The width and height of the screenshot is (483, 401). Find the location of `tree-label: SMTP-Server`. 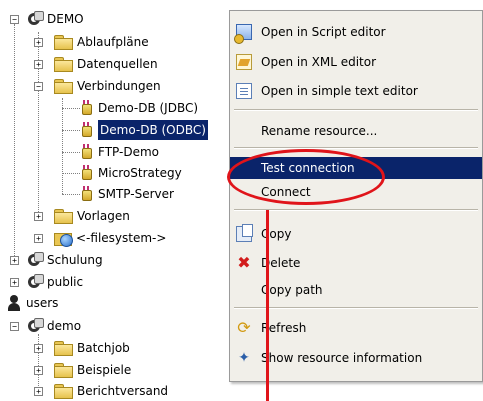

tree-label: SMTP-Server is located at coordinates (136, 194).